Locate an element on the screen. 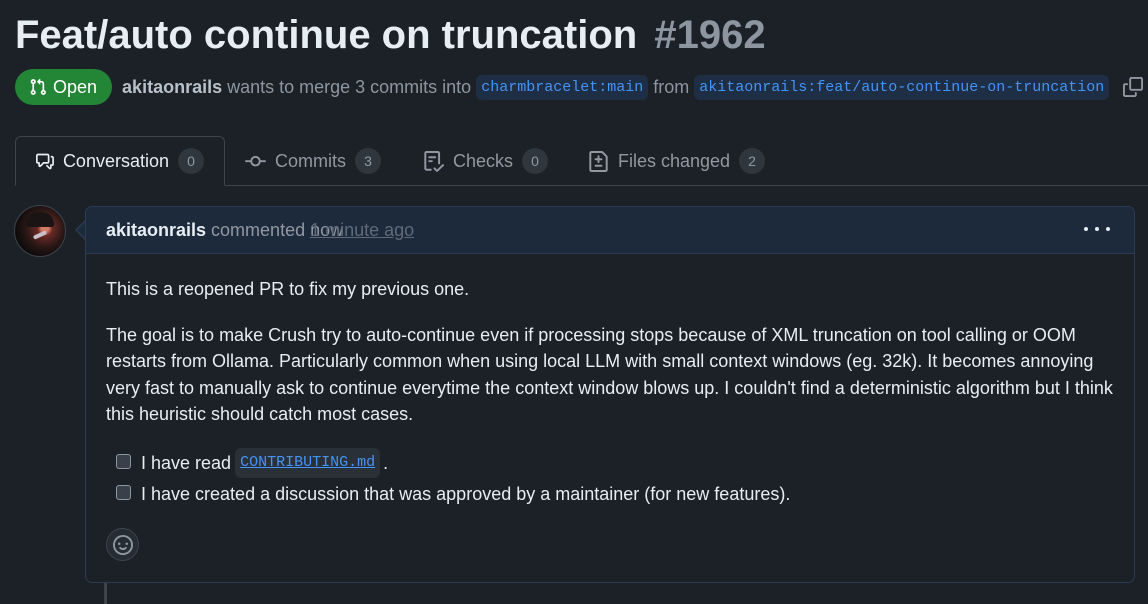 This screenshot has width=1148, height=604. comment-author-link: akitaonrails is located at coordinates (156, 230).